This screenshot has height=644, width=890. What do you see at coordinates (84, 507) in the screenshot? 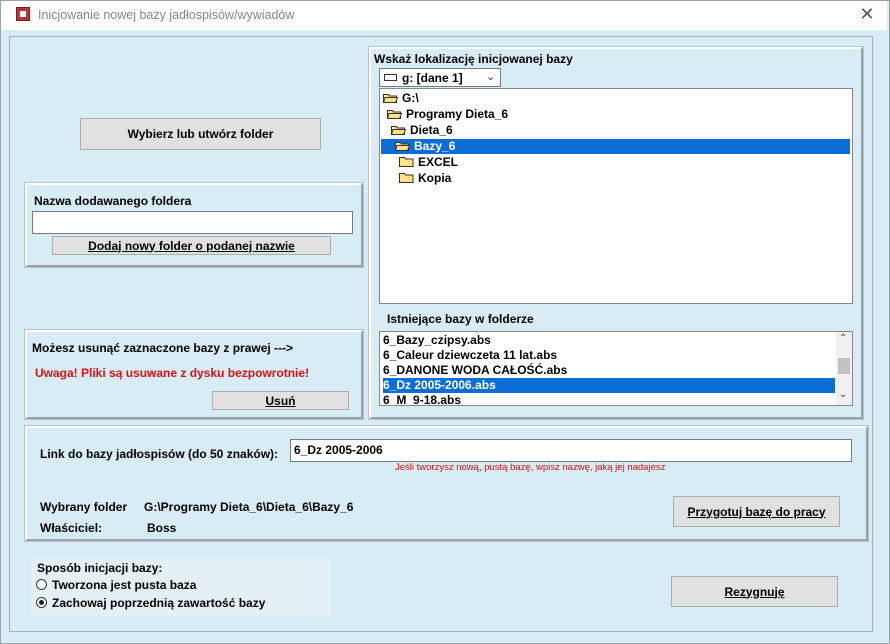
I see `selected-folder-label: Wybrany folder` at bounding box center [84, 507].